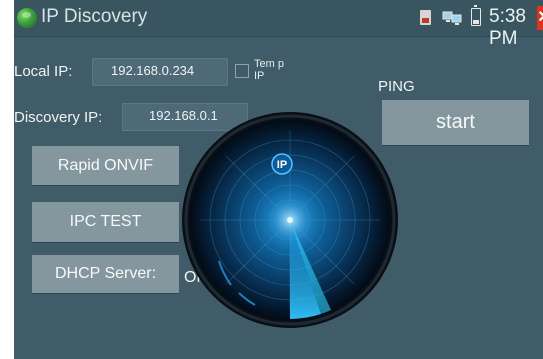 The width and height of the screenshot is (543, 359). I want to click on globe-icon, so click(27, 18).